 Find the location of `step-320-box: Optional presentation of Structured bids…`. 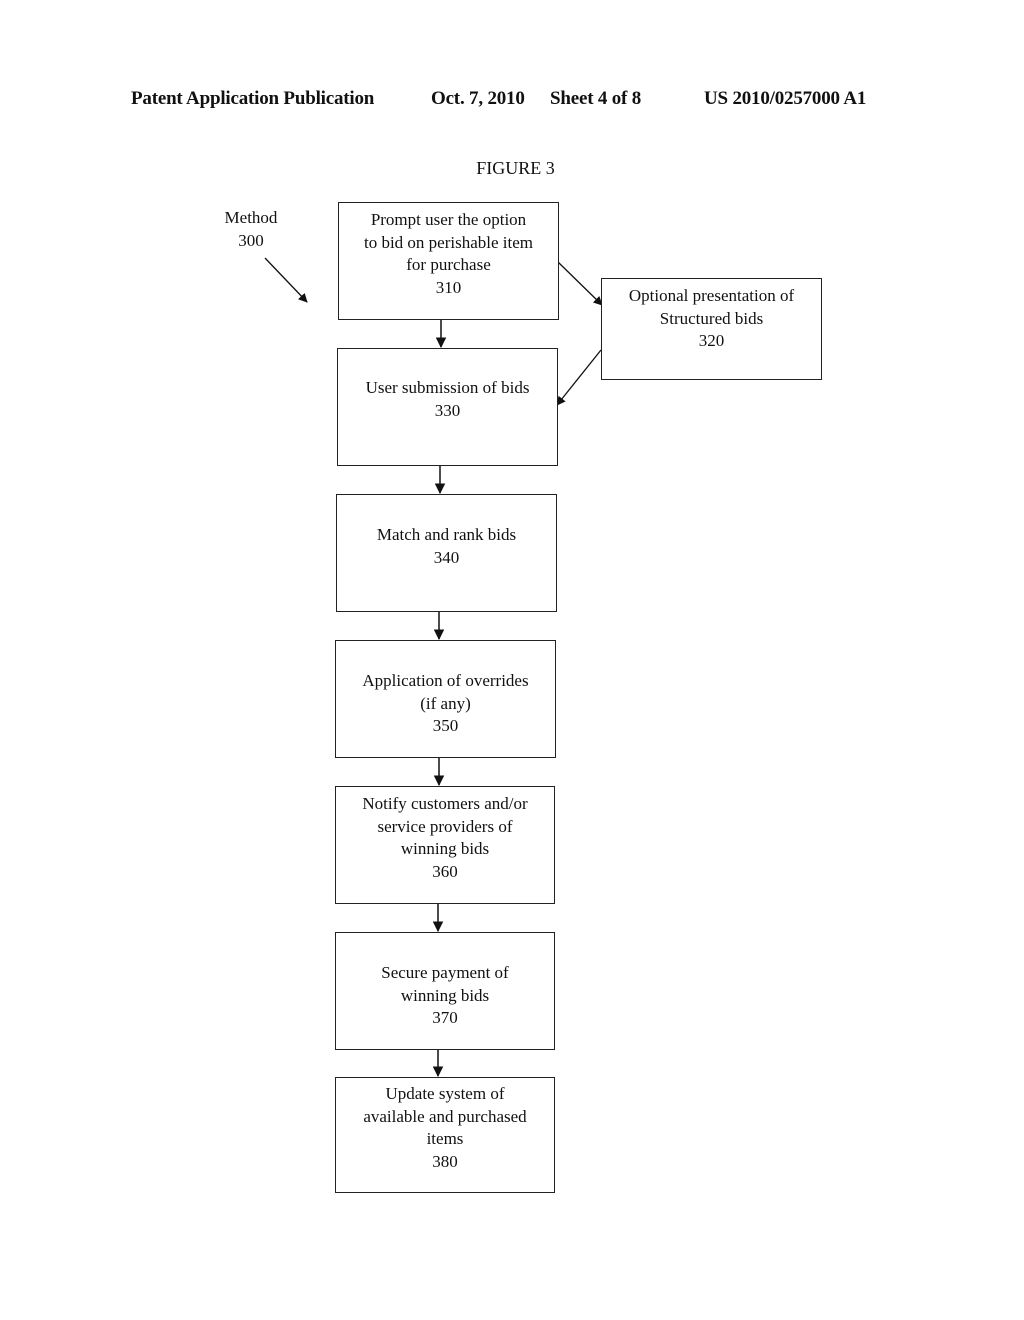

step-320-box: Optional presentation of Structured bids… is located at coordinates (711, 329).